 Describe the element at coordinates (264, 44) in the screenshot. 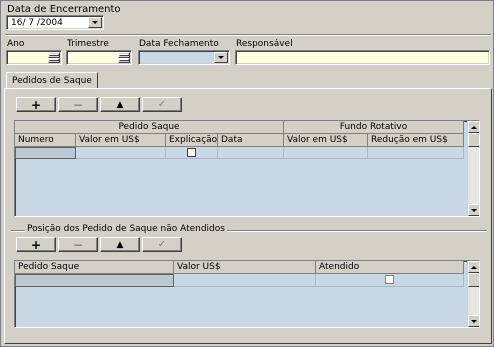

I see `responsavel-label: Responsável` at that location.